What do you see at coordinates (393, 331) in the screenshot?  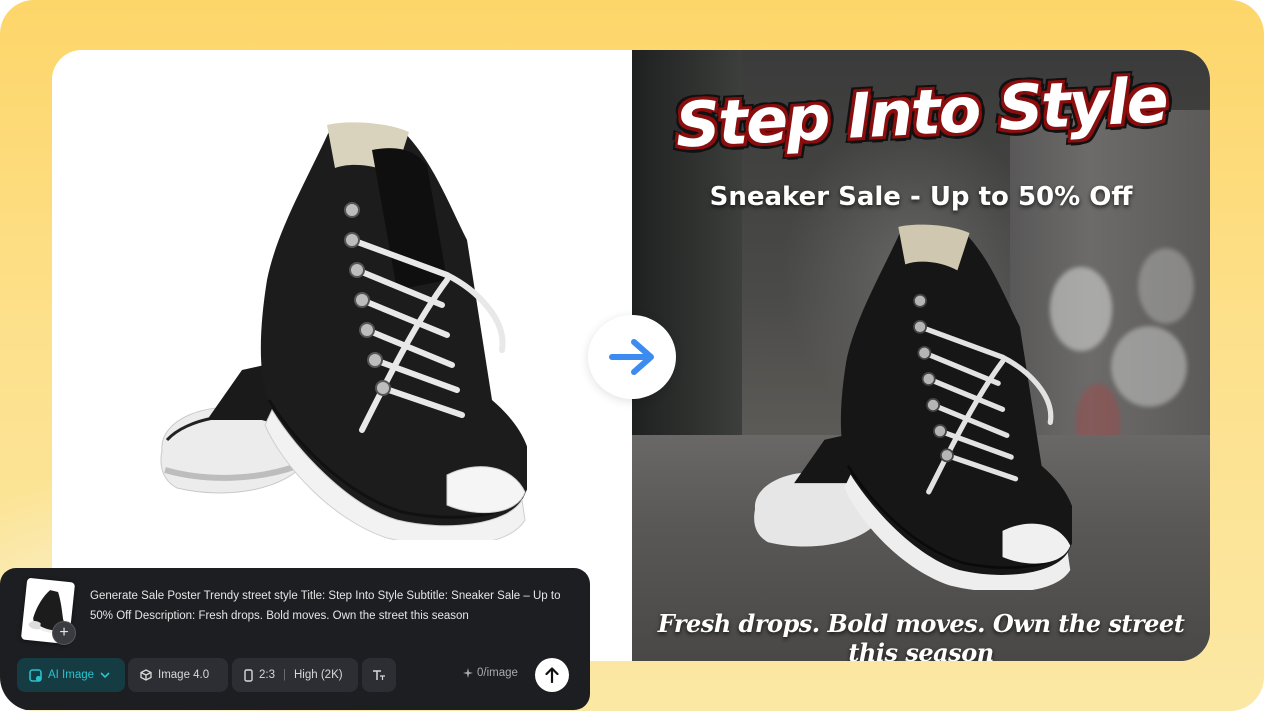 I see `front-shoe` at bounding box center [393, 331].